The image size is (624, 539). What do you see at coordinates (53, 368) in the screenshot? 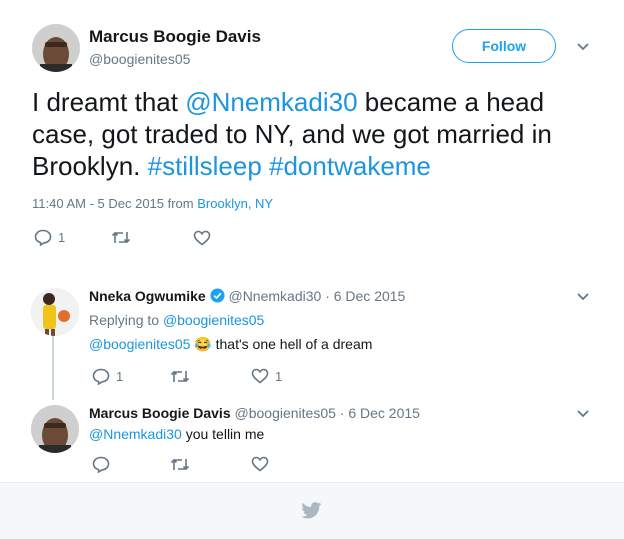
I see `thread-connector` at bounding box center [53, 368].